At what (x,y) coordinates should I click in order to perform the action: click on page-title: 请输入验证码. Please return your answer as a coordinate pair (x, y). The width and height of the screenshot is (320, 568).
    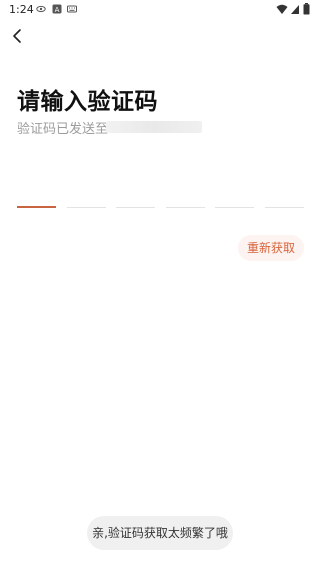
    Looking at the image, I should click on (87, 102).